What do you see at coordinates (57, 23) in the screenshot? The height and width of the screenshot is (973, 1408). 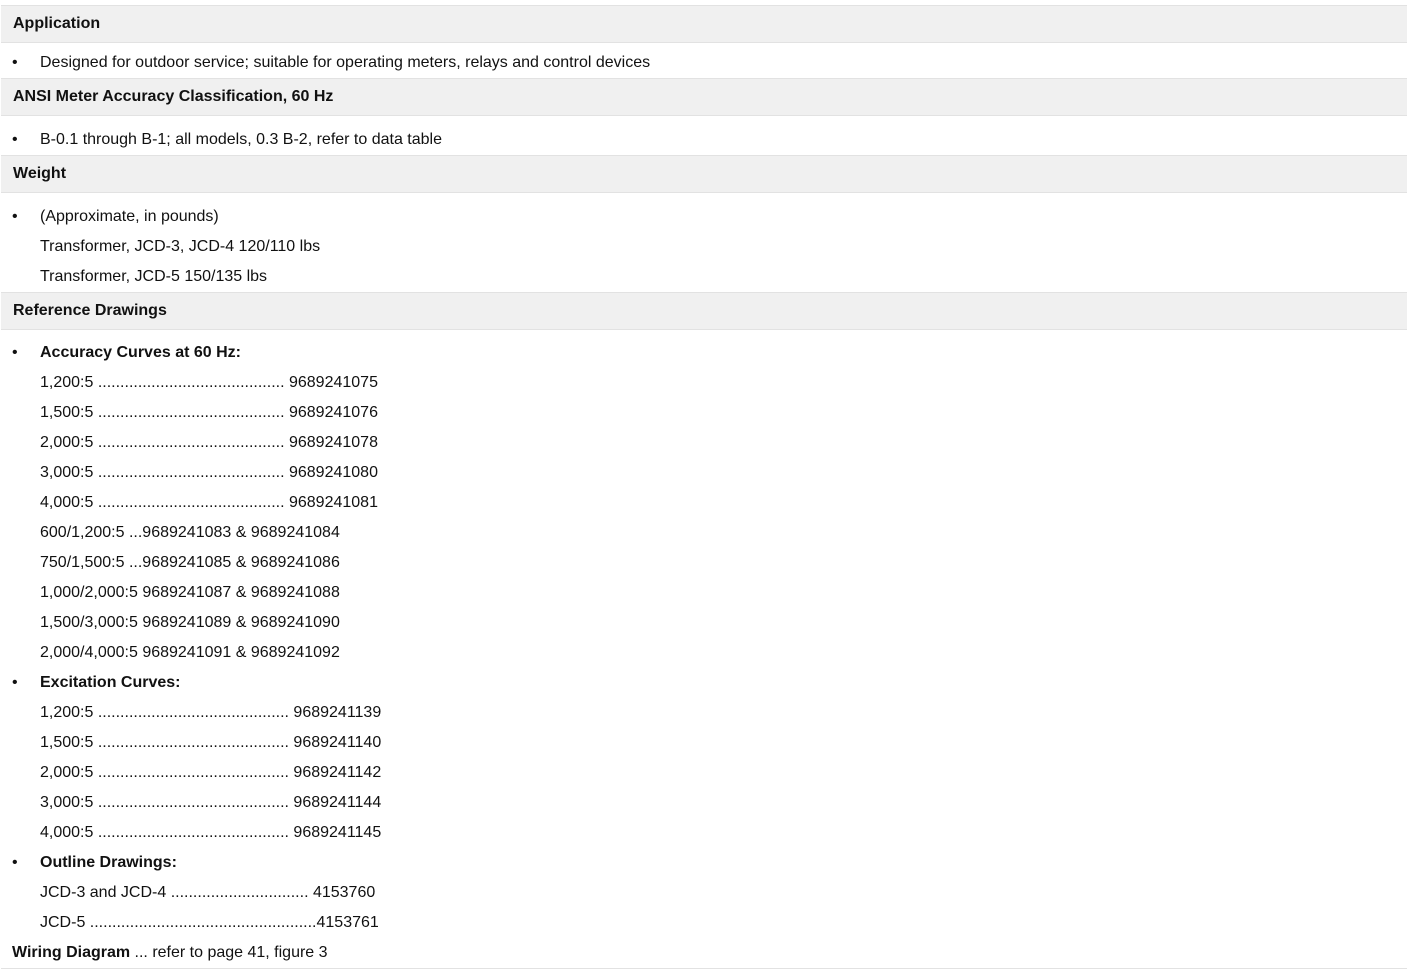 I see `section-title: Application` at bounding box center [57, 23].